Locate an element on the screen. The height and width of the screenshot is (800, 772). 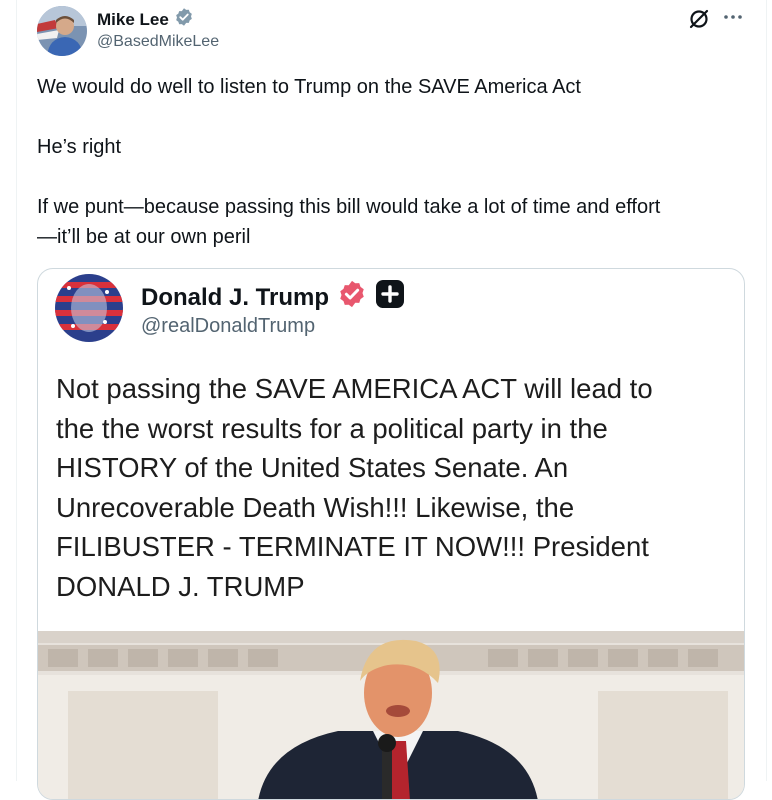
author-name-row: Mike Lee is located at coordinates (145, 19).